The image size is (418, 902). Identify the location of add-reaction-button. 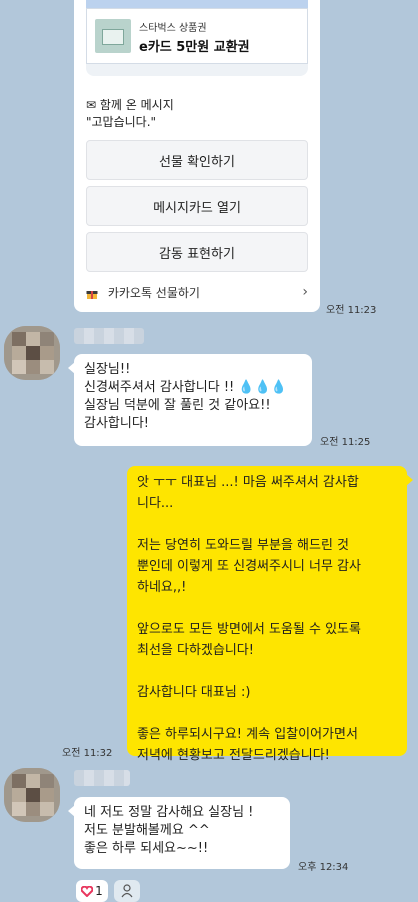
(127, 891).